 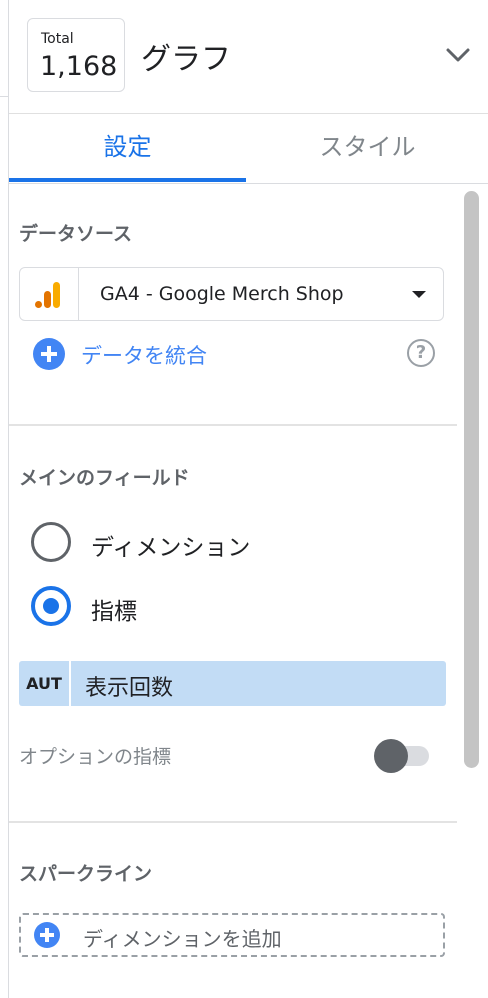 What do you see at coordinates (79, 66) in the screenshot?
I see `total-value: 1,168` at bounding box center [79, 66].